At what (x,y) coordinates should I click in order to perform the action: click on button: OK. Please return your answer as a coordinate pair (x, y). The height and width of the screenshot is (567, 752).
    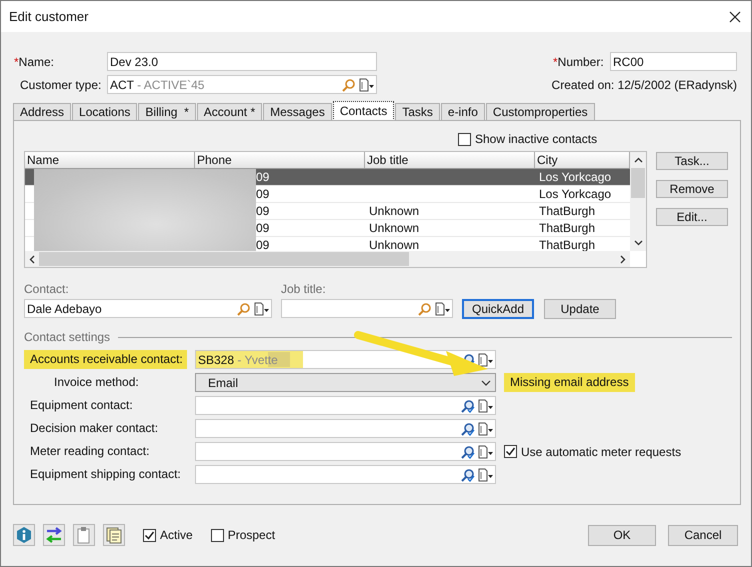
    Looking at the image, I should click on (622, 535).